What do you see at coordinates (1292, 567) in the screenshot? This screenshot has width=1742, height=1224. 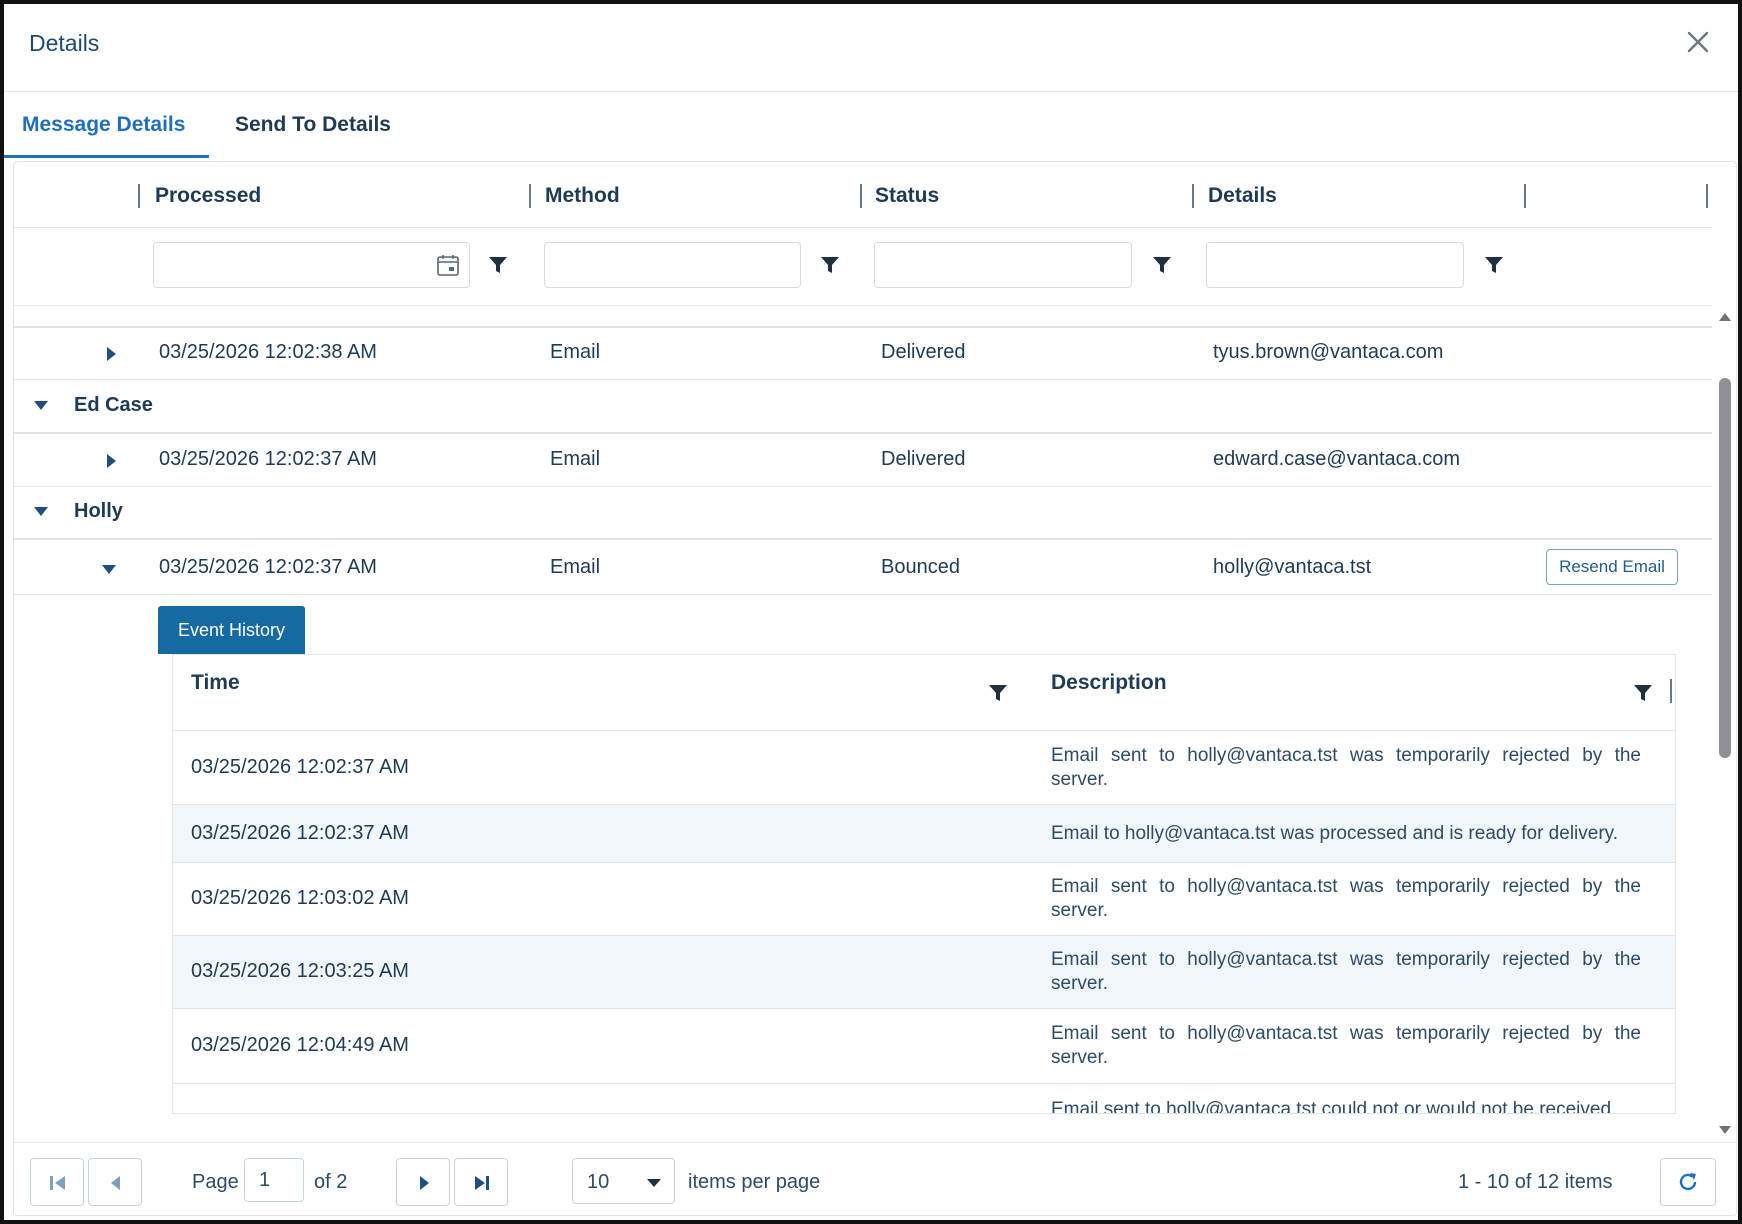 I see `details-cell: holly@vantaca.tst` at bounding box center [1292, 567].